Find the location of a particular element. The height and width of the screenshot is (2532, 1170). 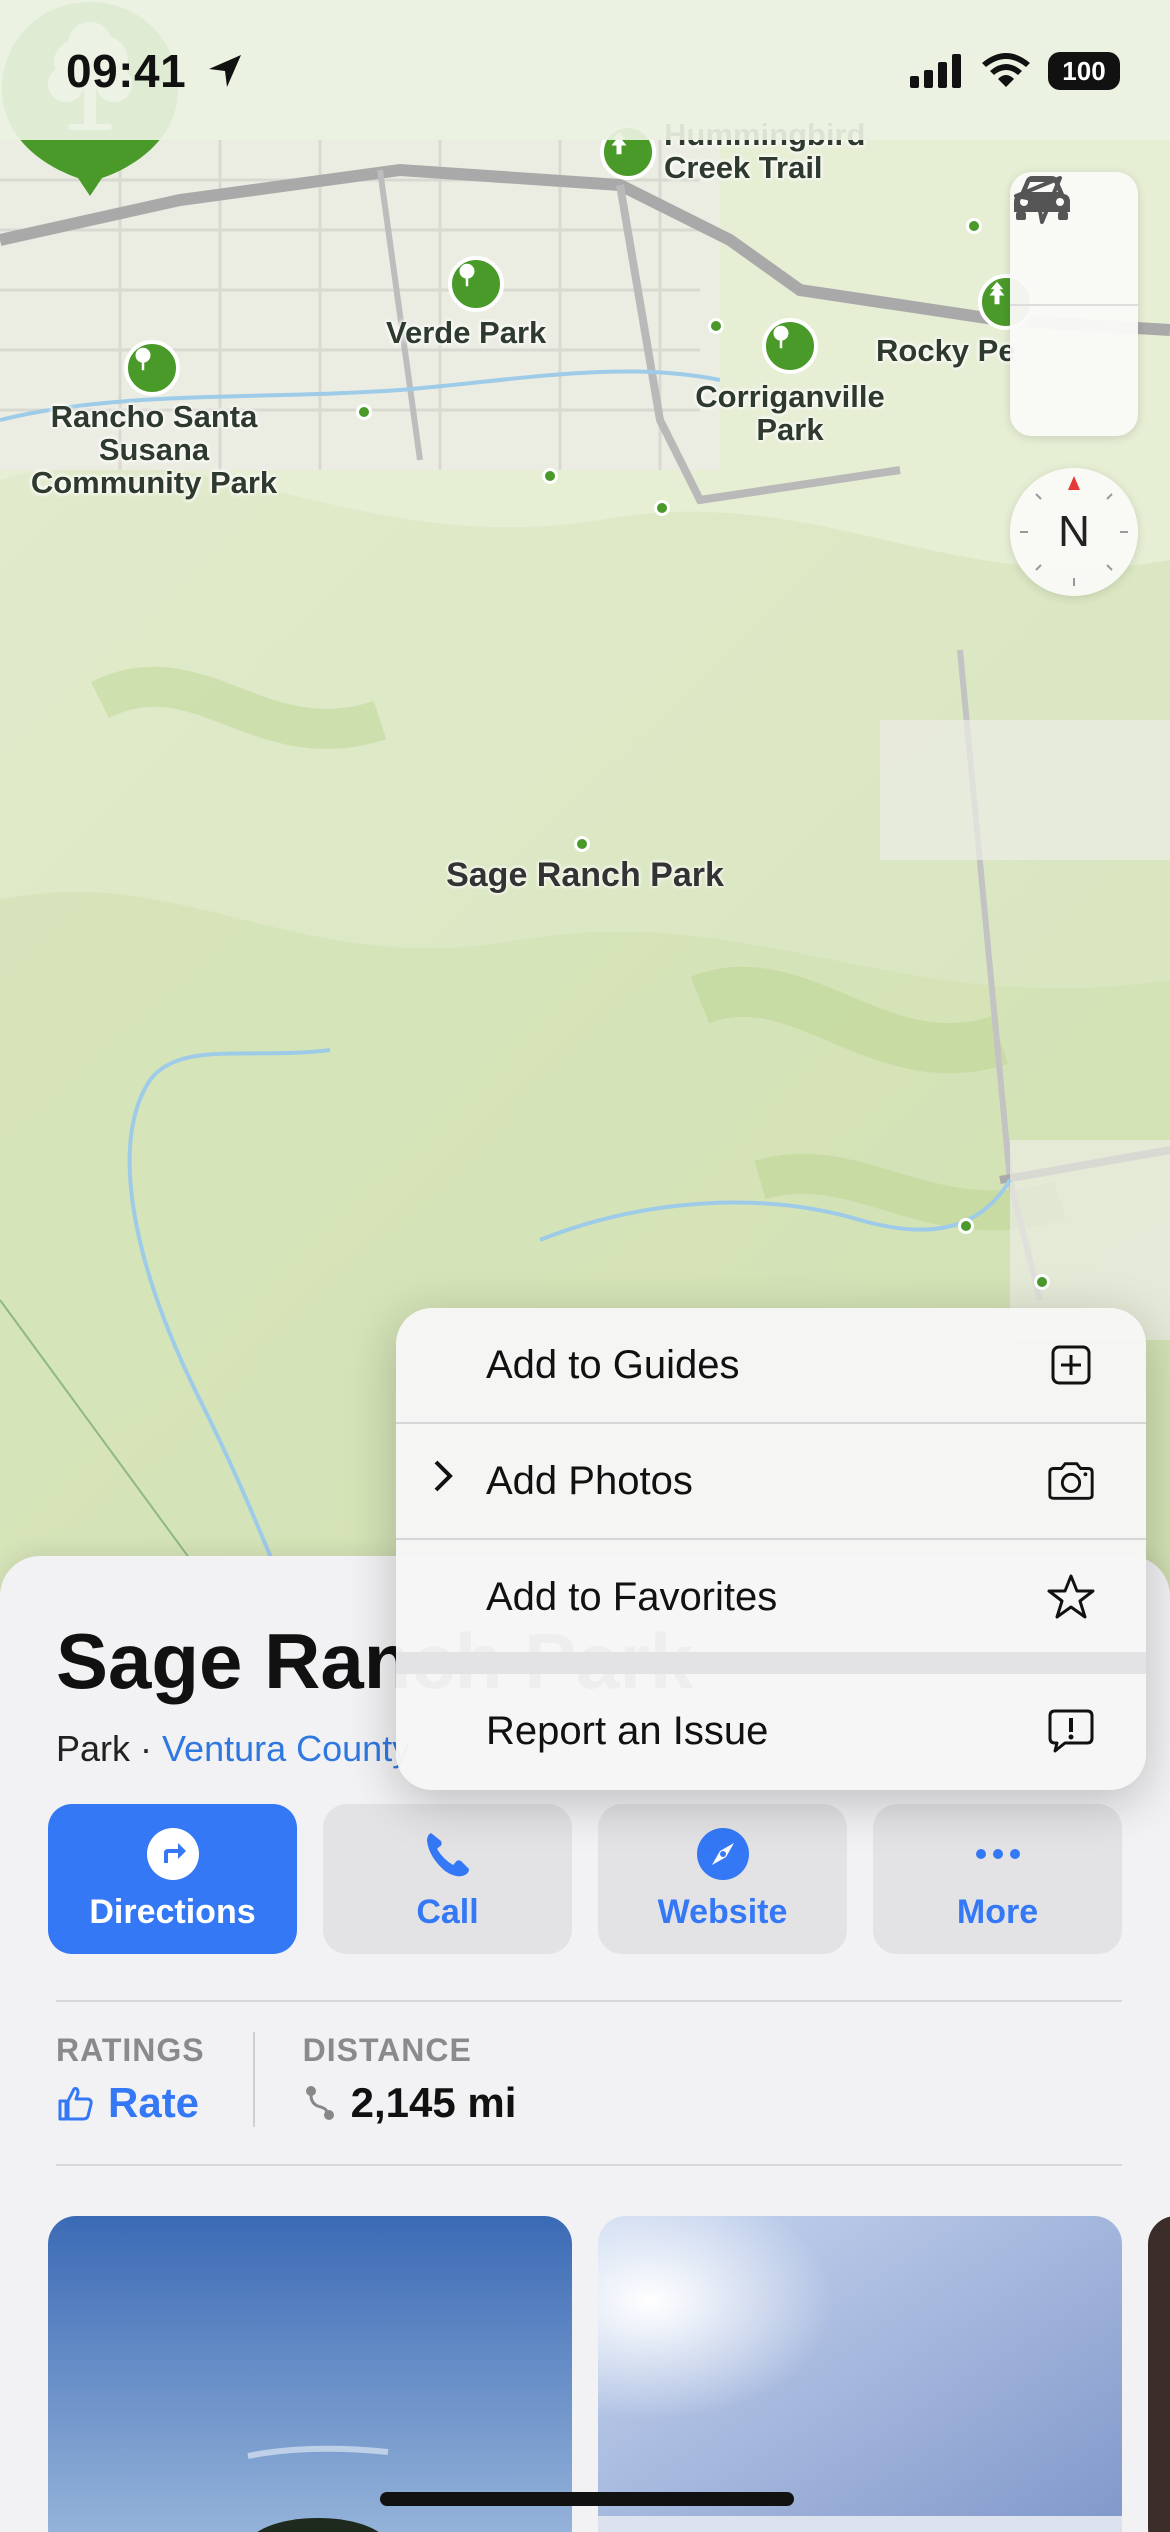

distance-section: DISTANCE 2,145 mi is located at coordinates (408, 2079).